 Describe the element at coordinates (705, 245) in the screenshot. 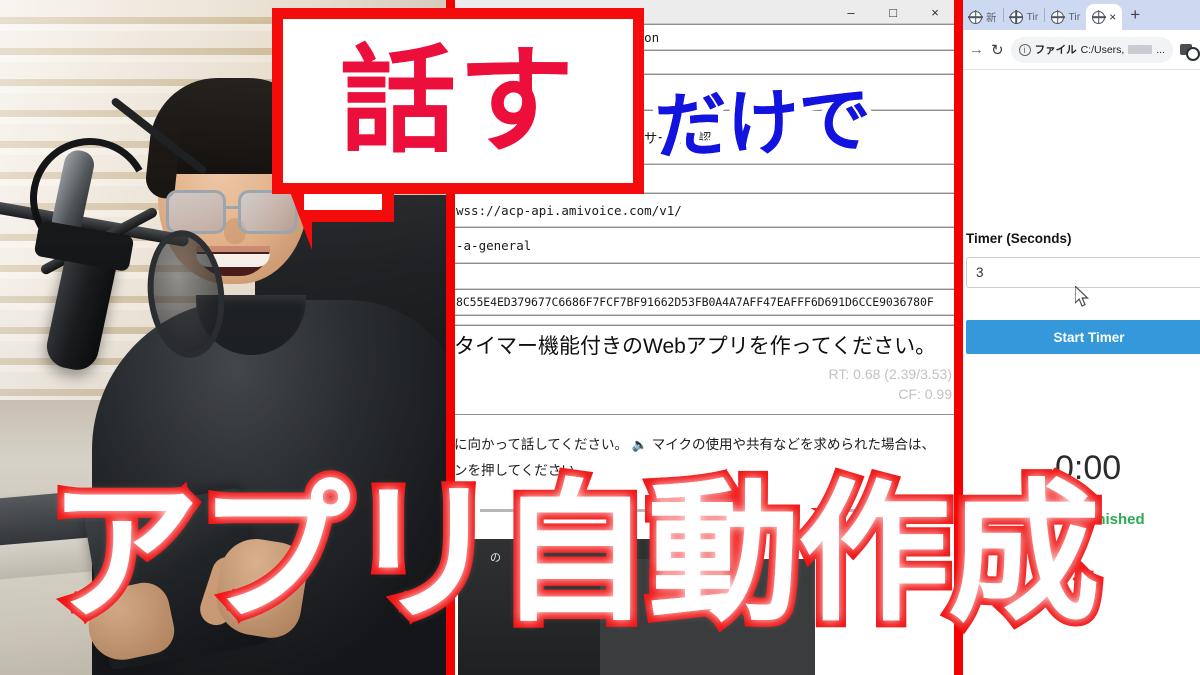

I see `engine-name-field: -a-general` at that location.